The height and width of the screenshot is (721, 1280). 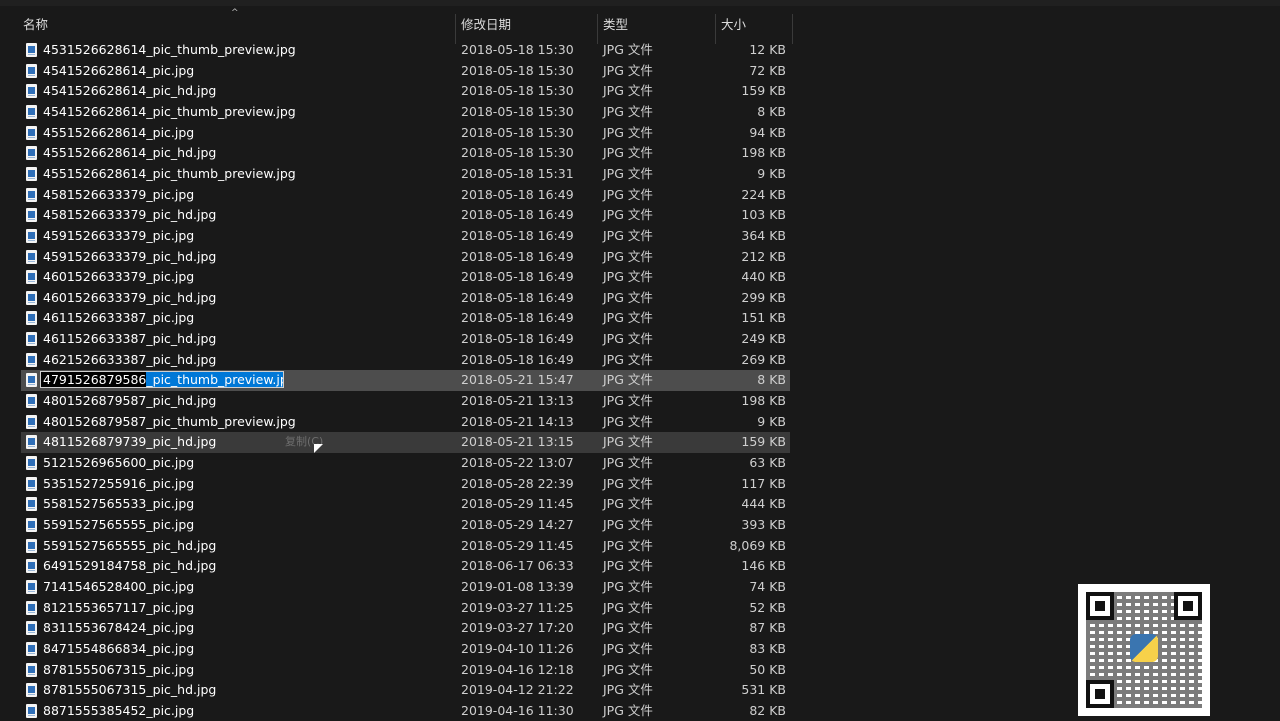 I want to click on file-name: 4581526633379_pic.jpg, so click(x=118, y=195).